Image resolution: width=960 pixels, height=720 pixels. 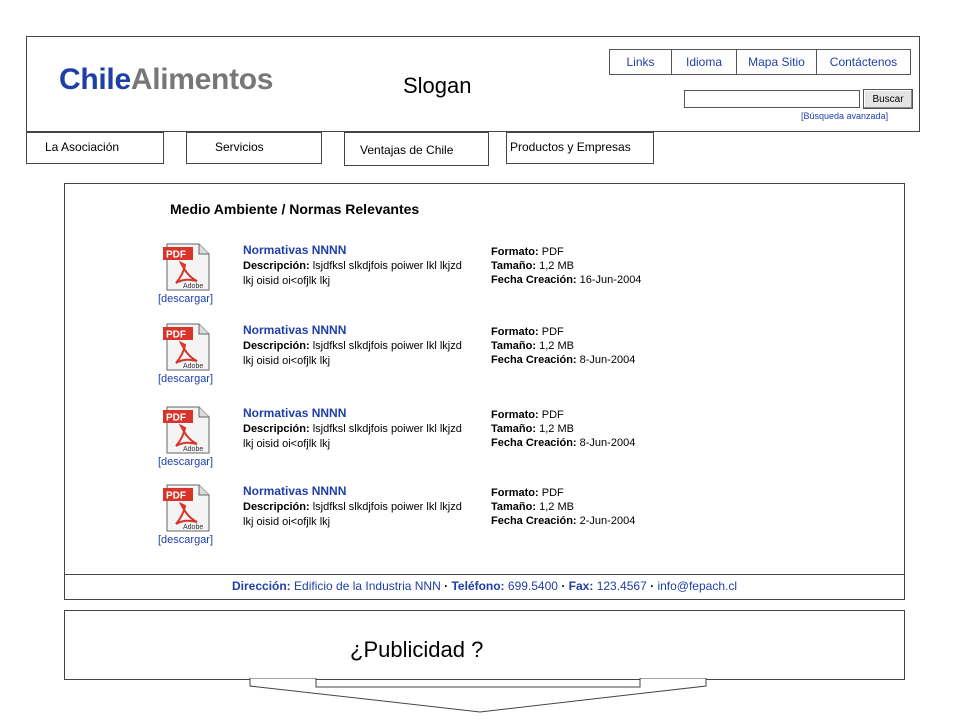 I want to click on top-link-contactenos: Contáctenos, so click(x=863, y=62).